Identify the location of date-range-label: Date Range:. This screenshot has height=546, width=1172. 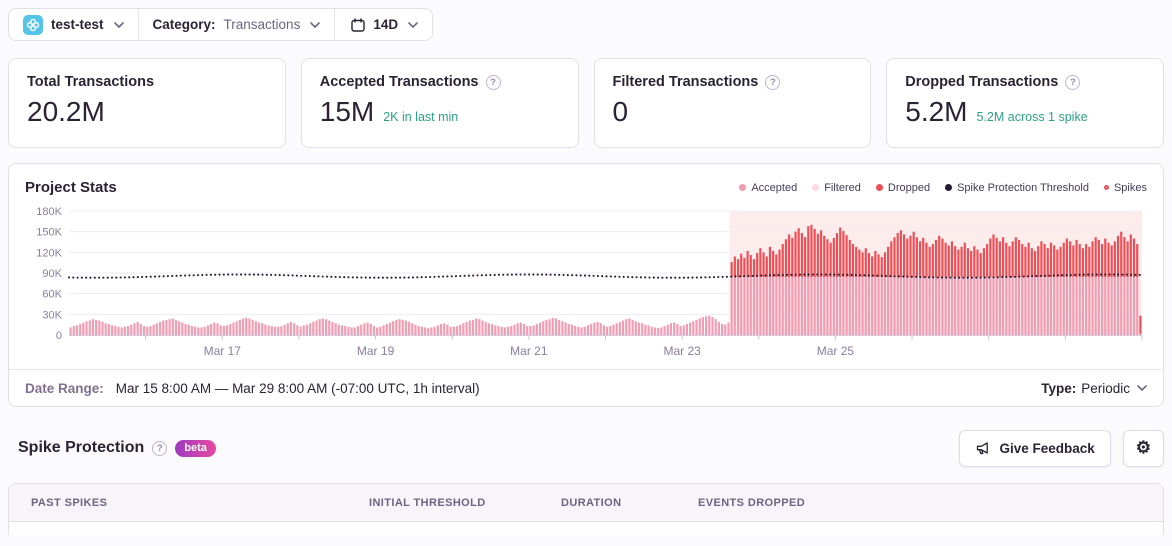
(64, 388).